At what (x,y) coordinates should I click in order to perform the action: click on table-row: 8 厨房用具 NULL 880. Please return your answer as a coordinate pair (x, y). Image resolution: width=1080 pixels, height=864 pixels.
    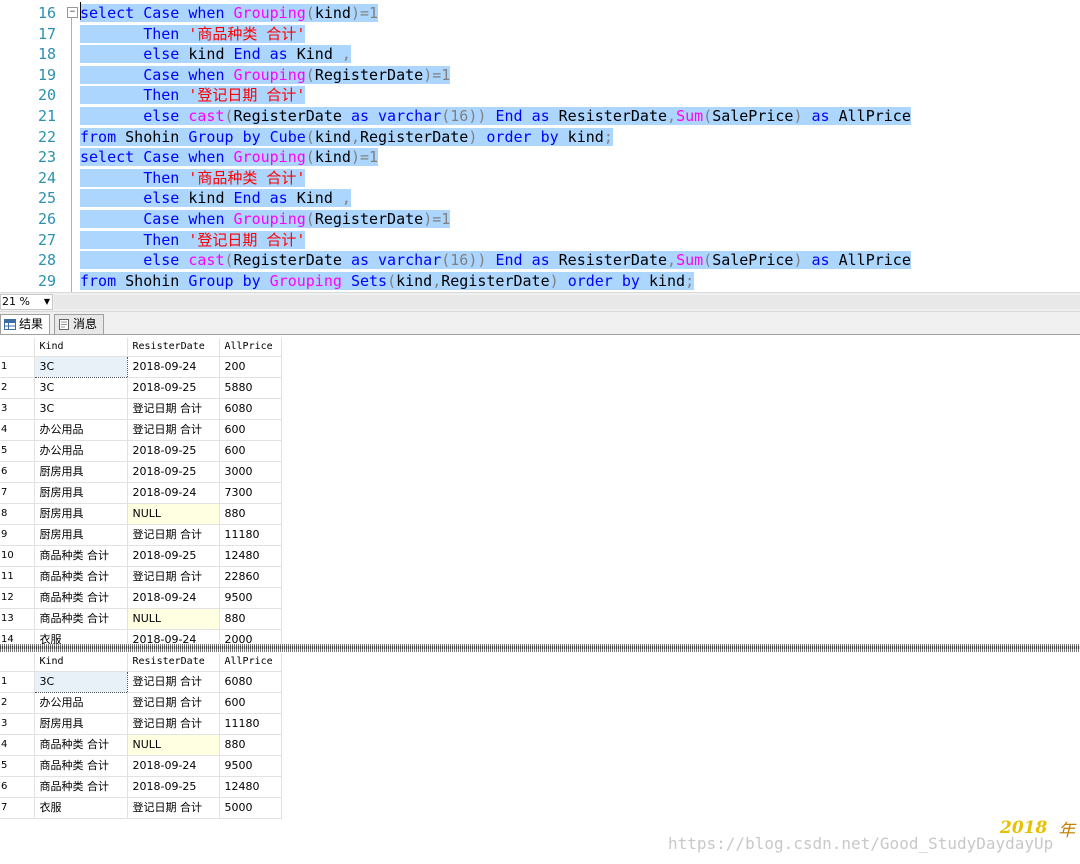
    Looking at the image, I should click on (141, 514).